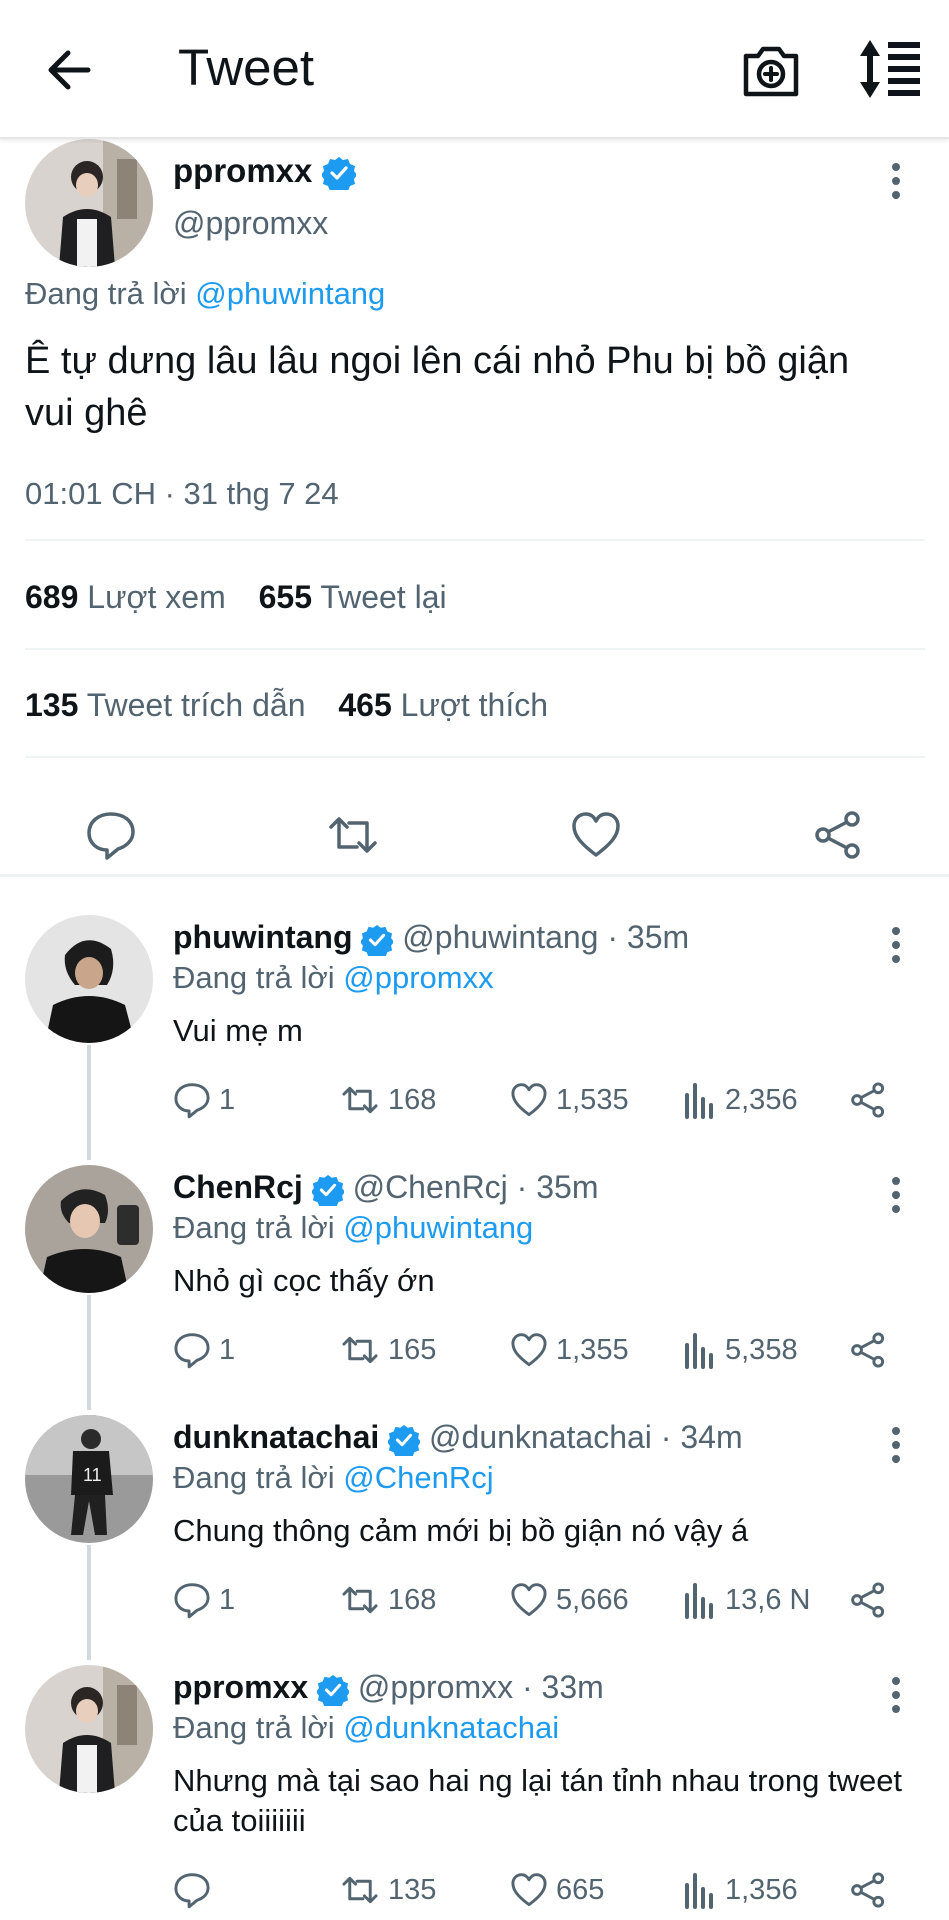 The height and width of the screenshot is (1920, 949). I want to click on views-button: 1,356, so click(740, 1890).